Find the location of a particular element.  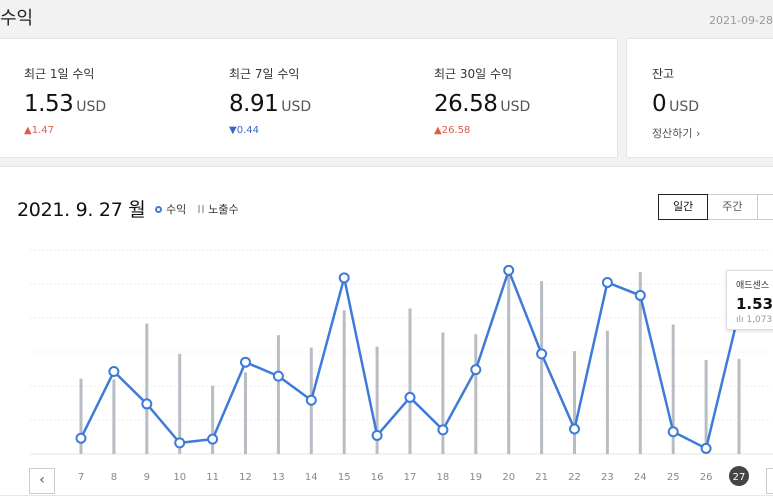

next-period-button is located at coordinates (769, 481).